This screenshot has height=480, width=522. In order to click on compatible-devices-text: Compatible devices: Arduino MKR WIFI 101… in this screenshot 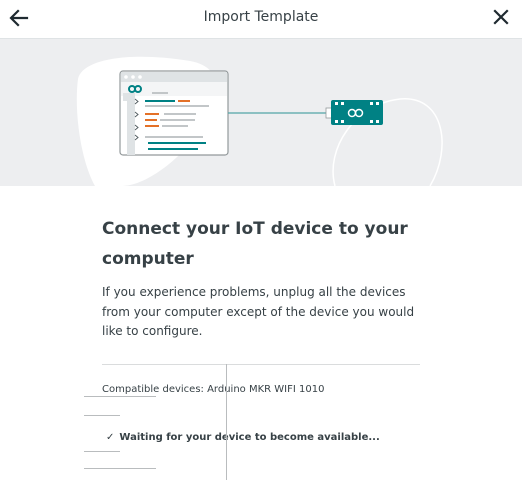, I will do `click(213, 389)`.